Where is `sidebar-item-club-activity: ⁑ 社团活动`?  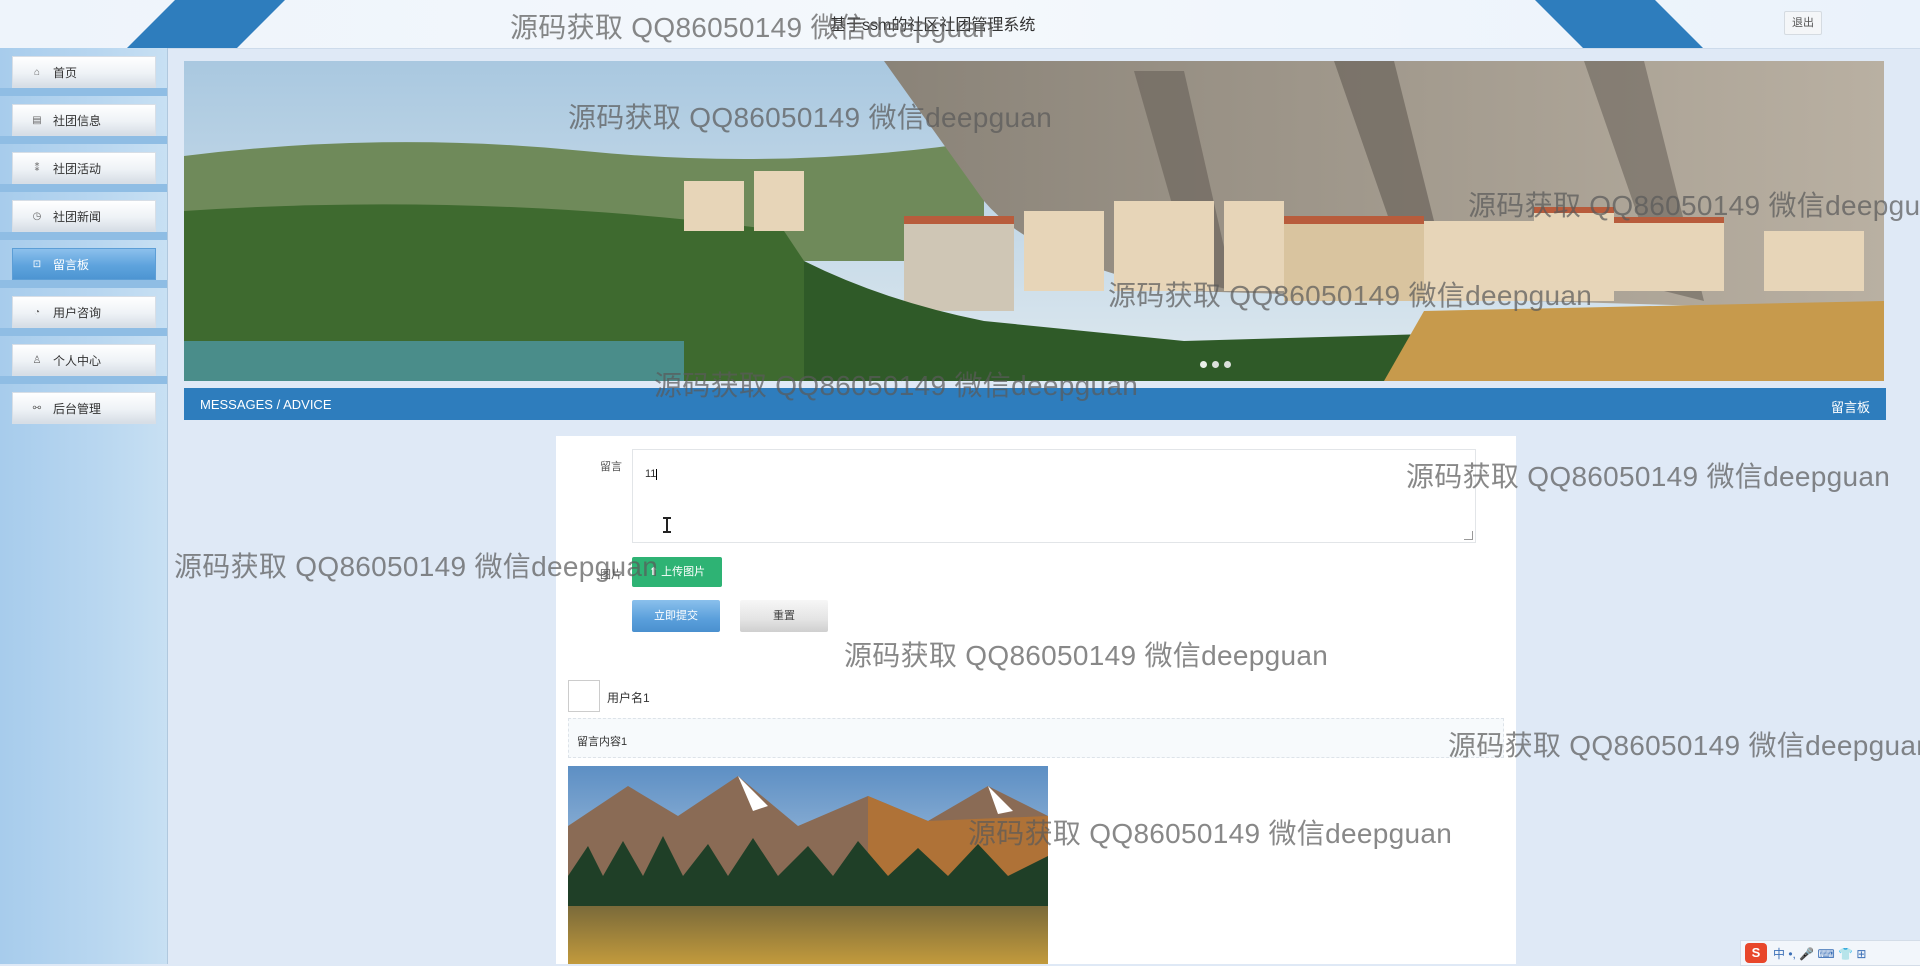 sidebar-item-club-activity: ⁑ 社团活动 is located at coordinates (84, 168).